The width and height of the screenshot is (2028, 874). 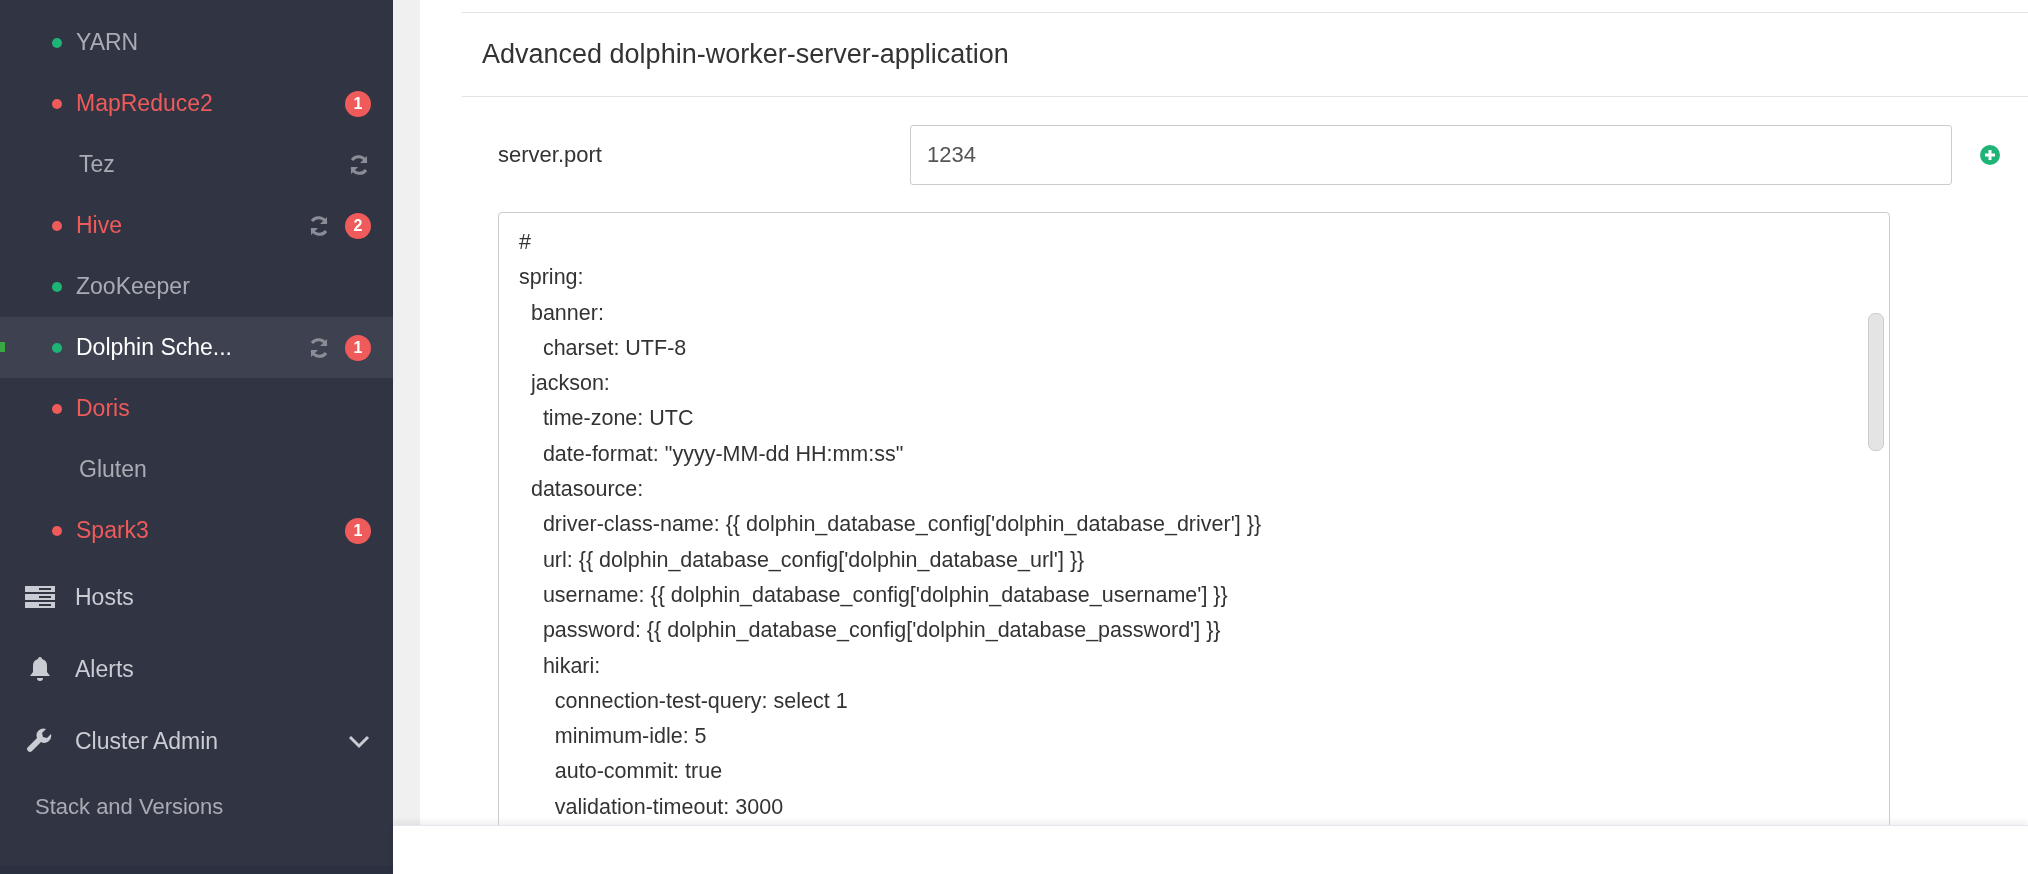 I want to click on code-line: jackson:, so click(x=570, y=384).